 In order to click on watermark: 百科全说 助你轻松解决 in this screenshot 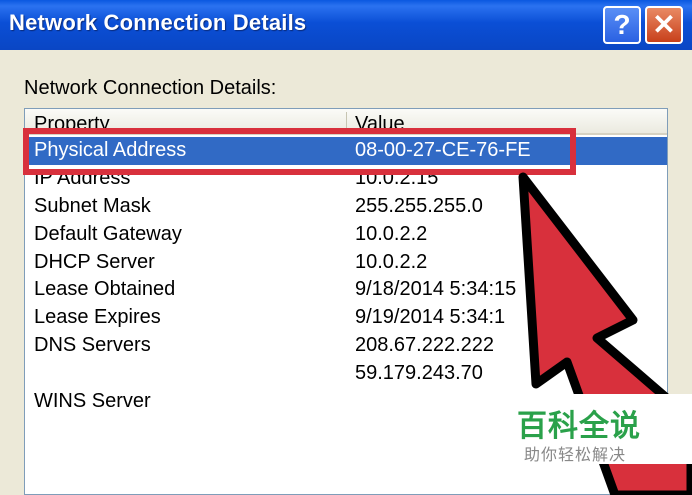, I will do `click(596, 429)`.